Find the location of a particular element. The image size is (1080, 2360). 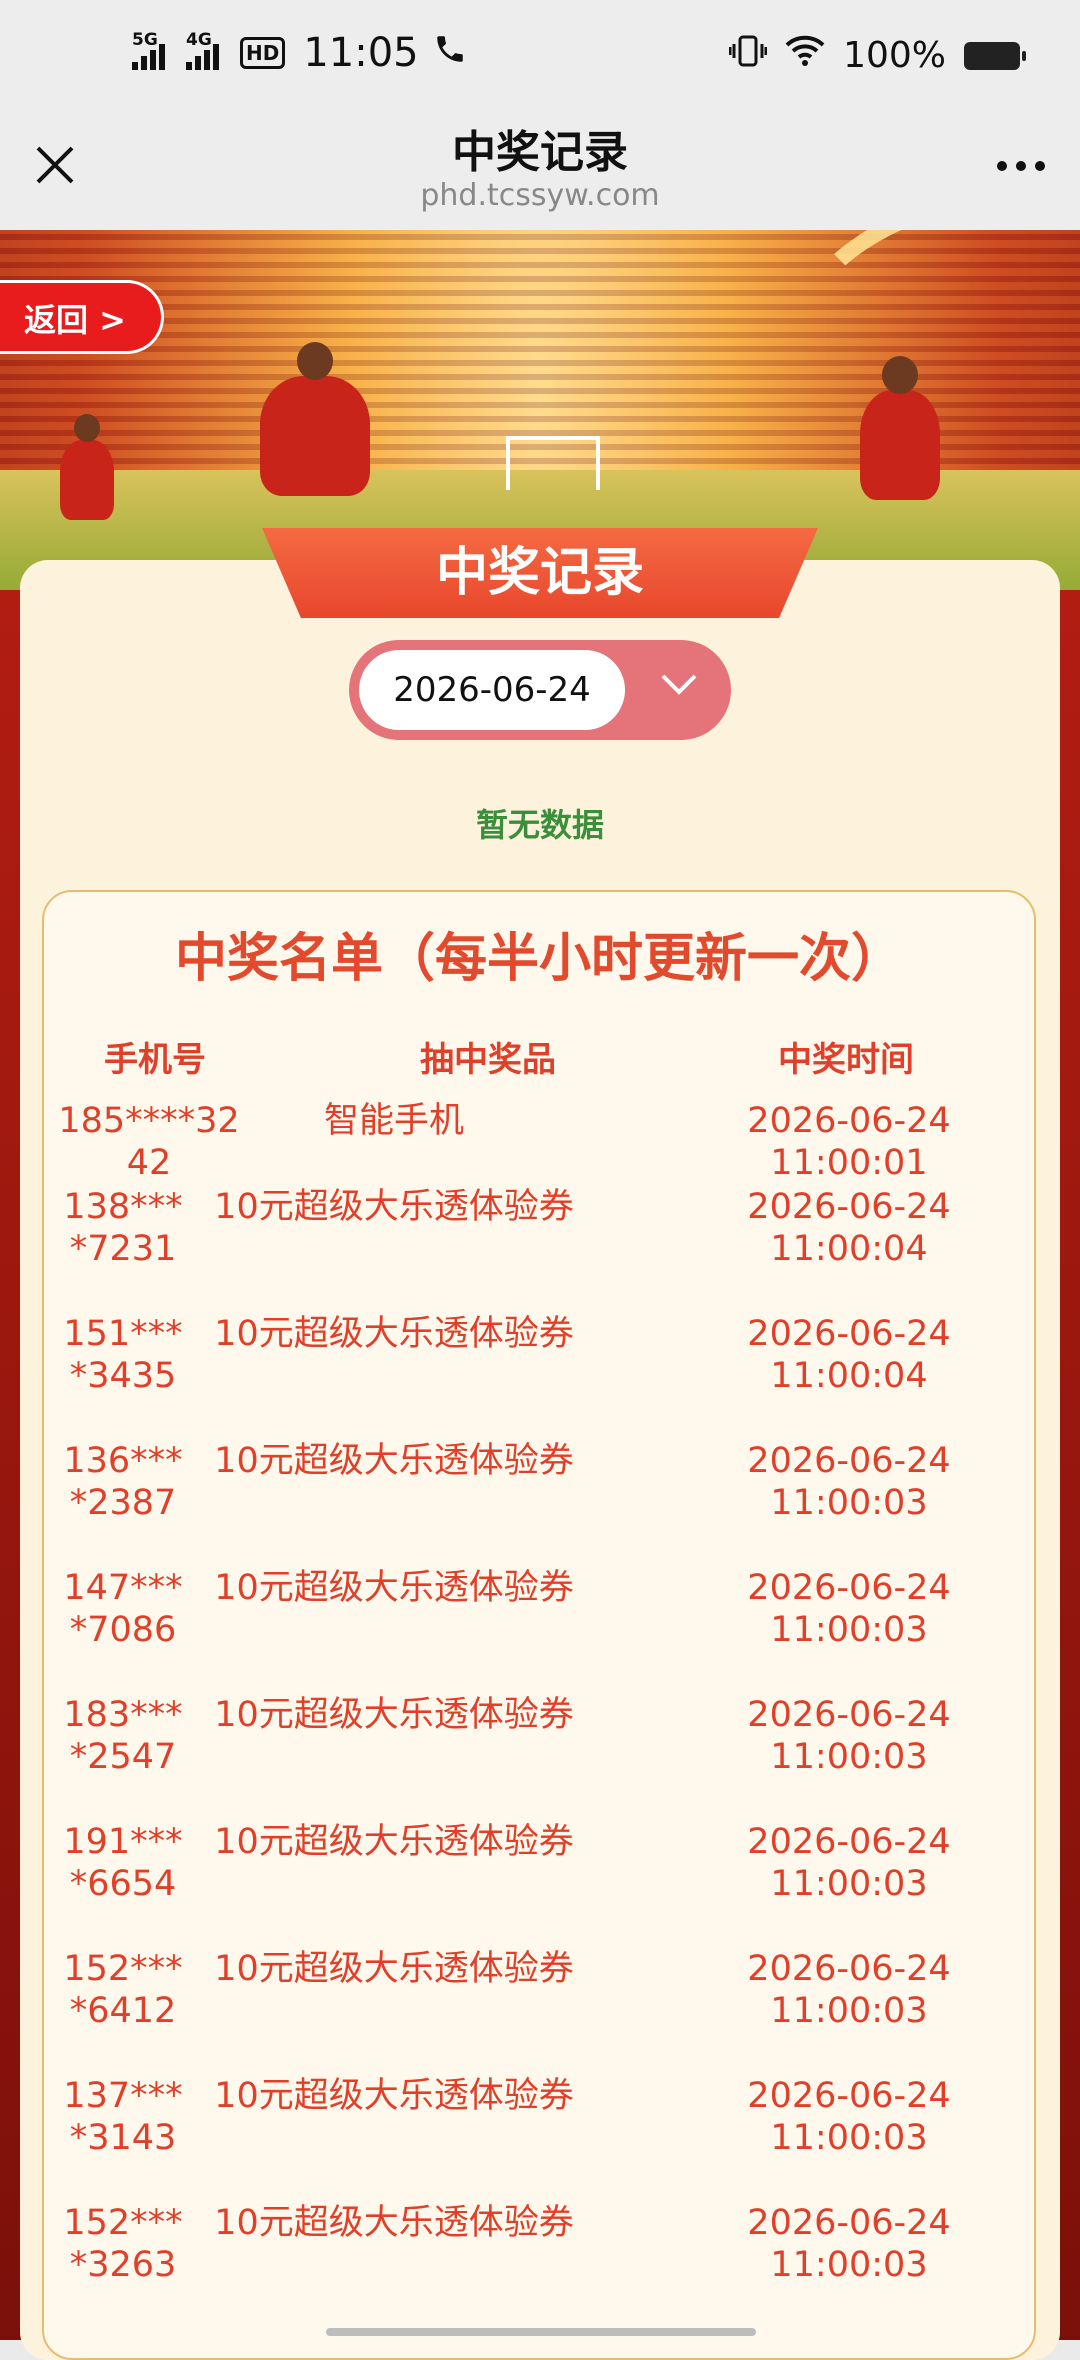

date-value: 2026-06-24 is located at coordinates (492, 690).